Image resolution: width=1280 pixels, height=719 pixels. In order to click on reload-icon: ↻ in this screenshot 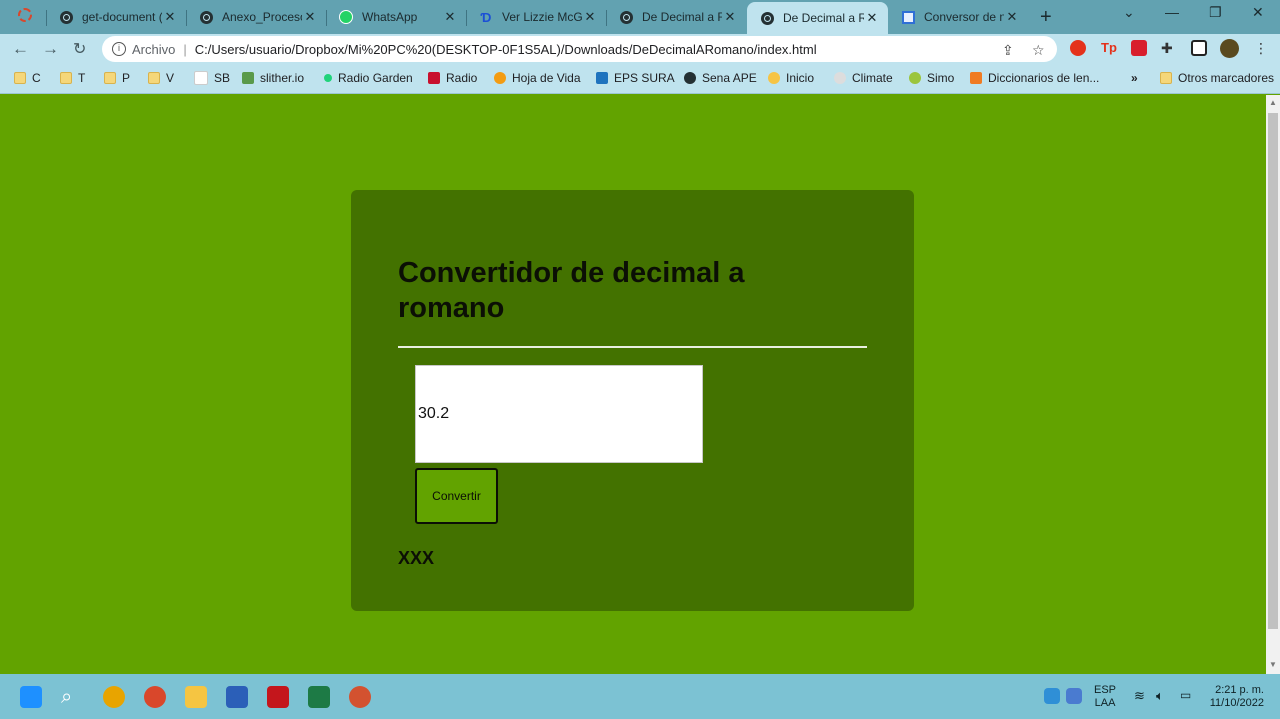, I will do `click(79, 49)`.